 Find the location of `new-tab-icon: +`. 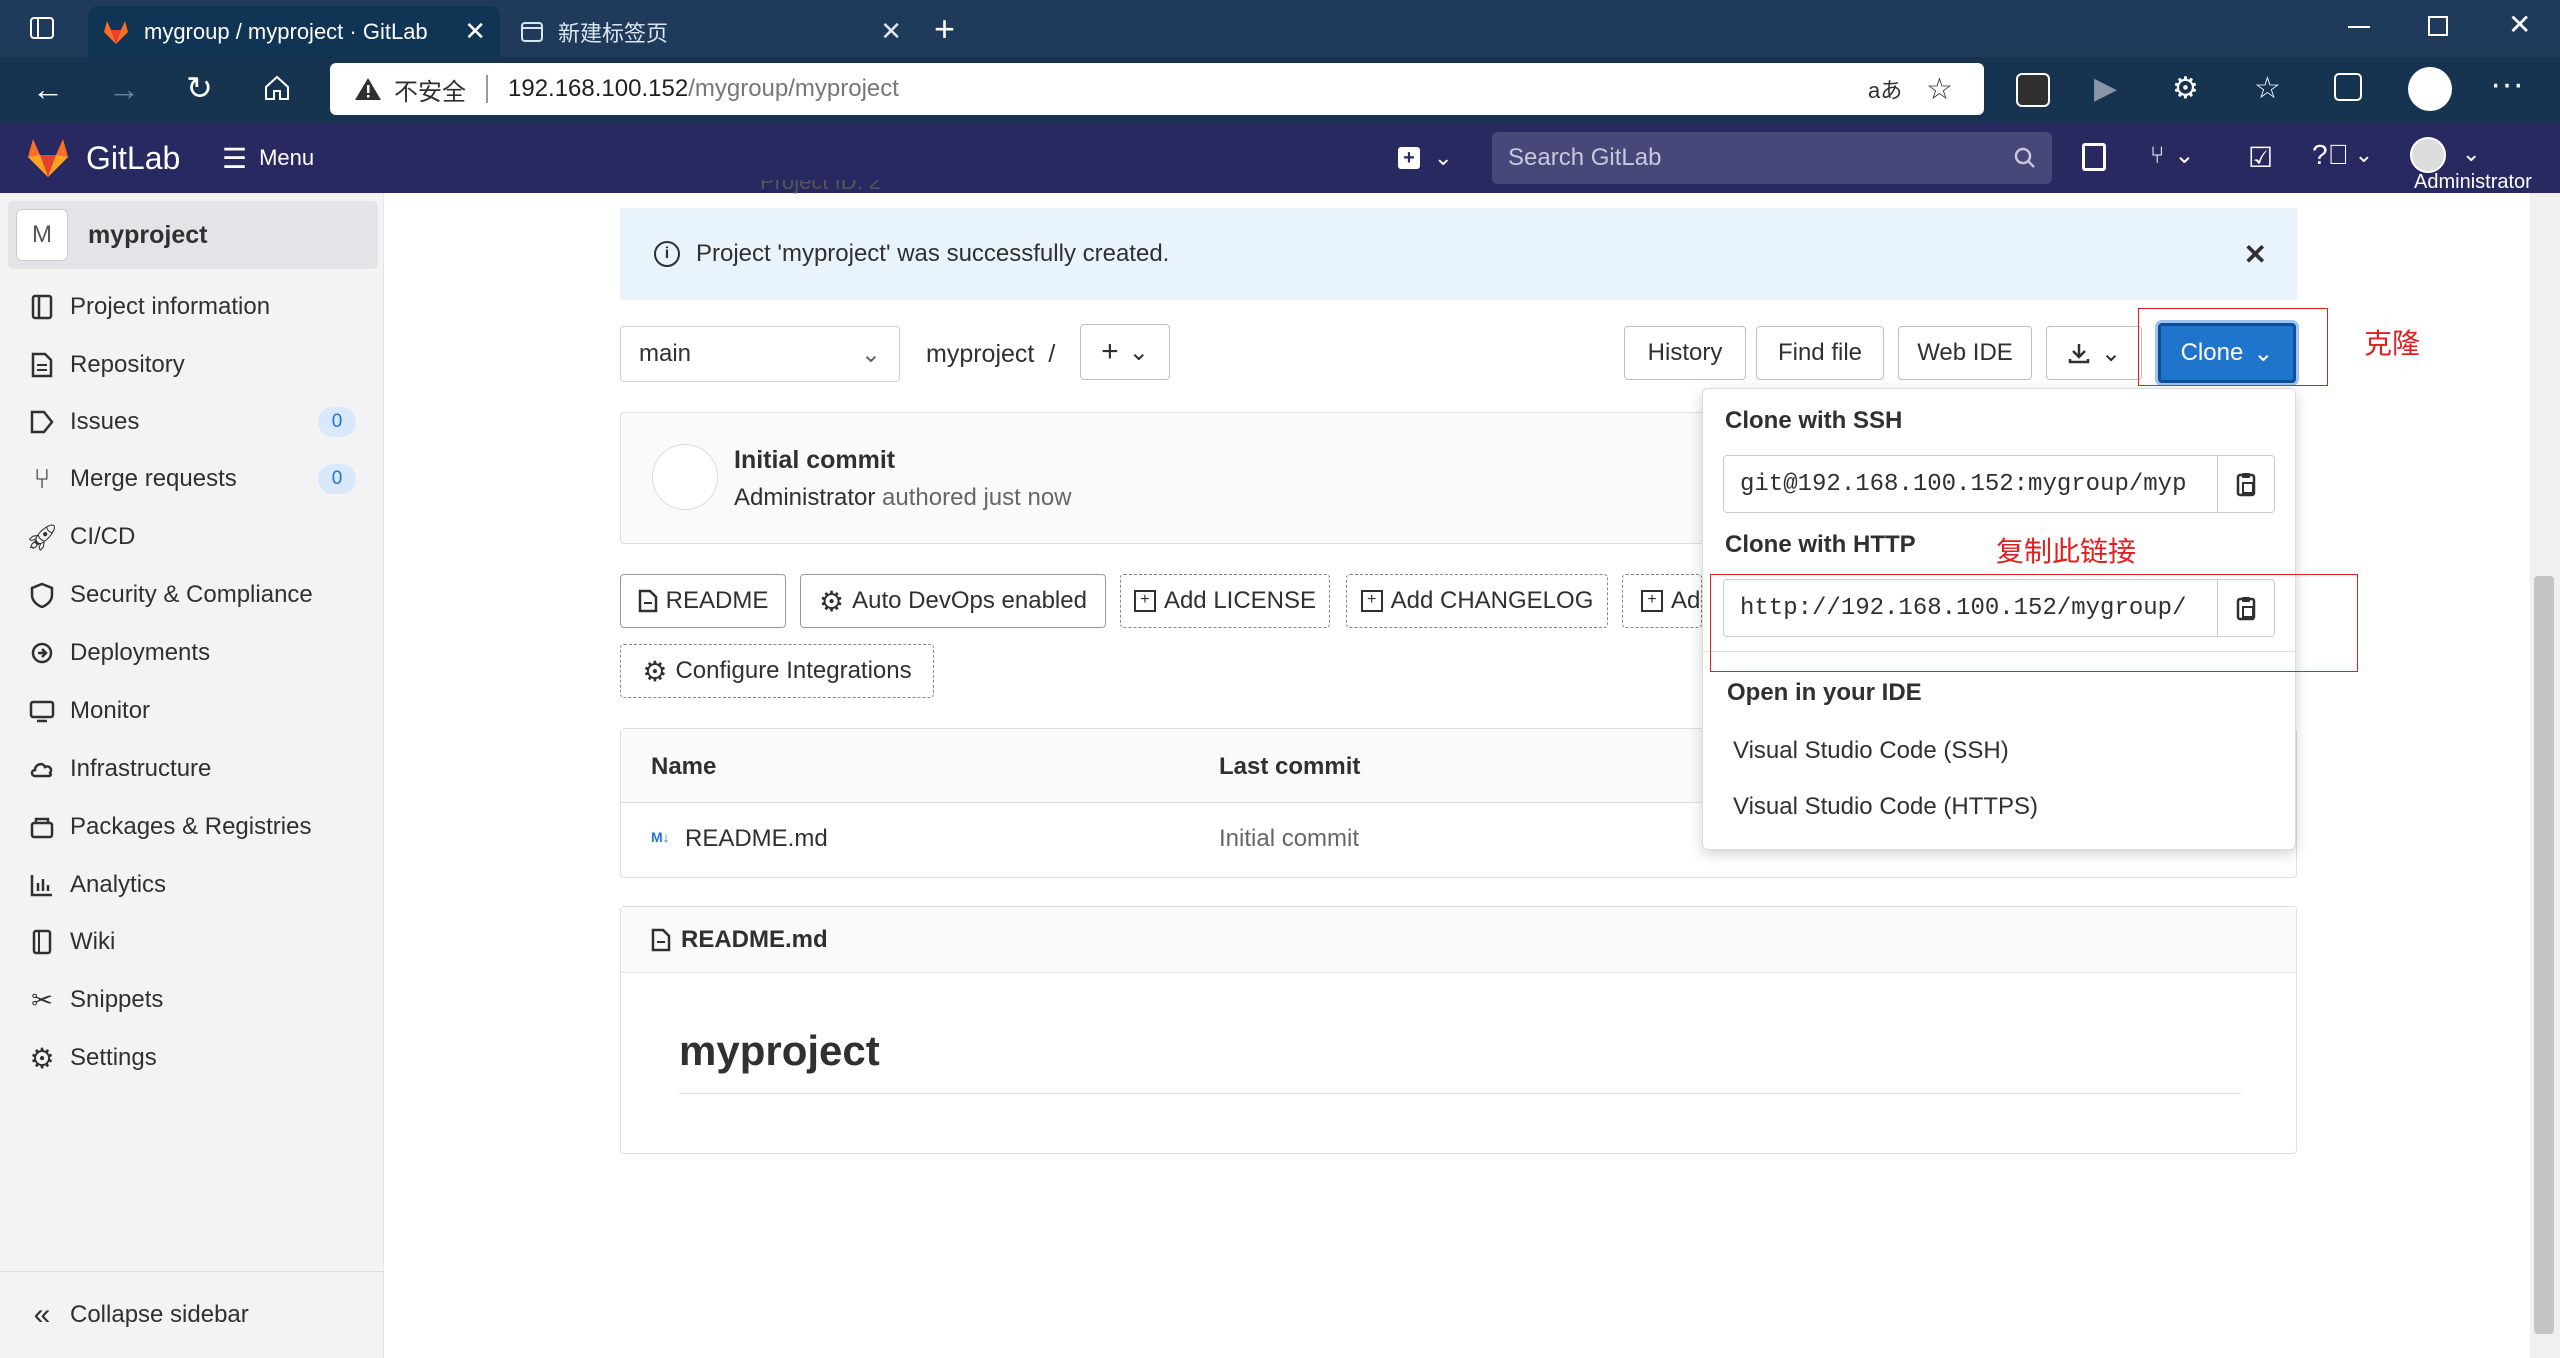

new-tab-icon: + is located at coordinates (944, 29).